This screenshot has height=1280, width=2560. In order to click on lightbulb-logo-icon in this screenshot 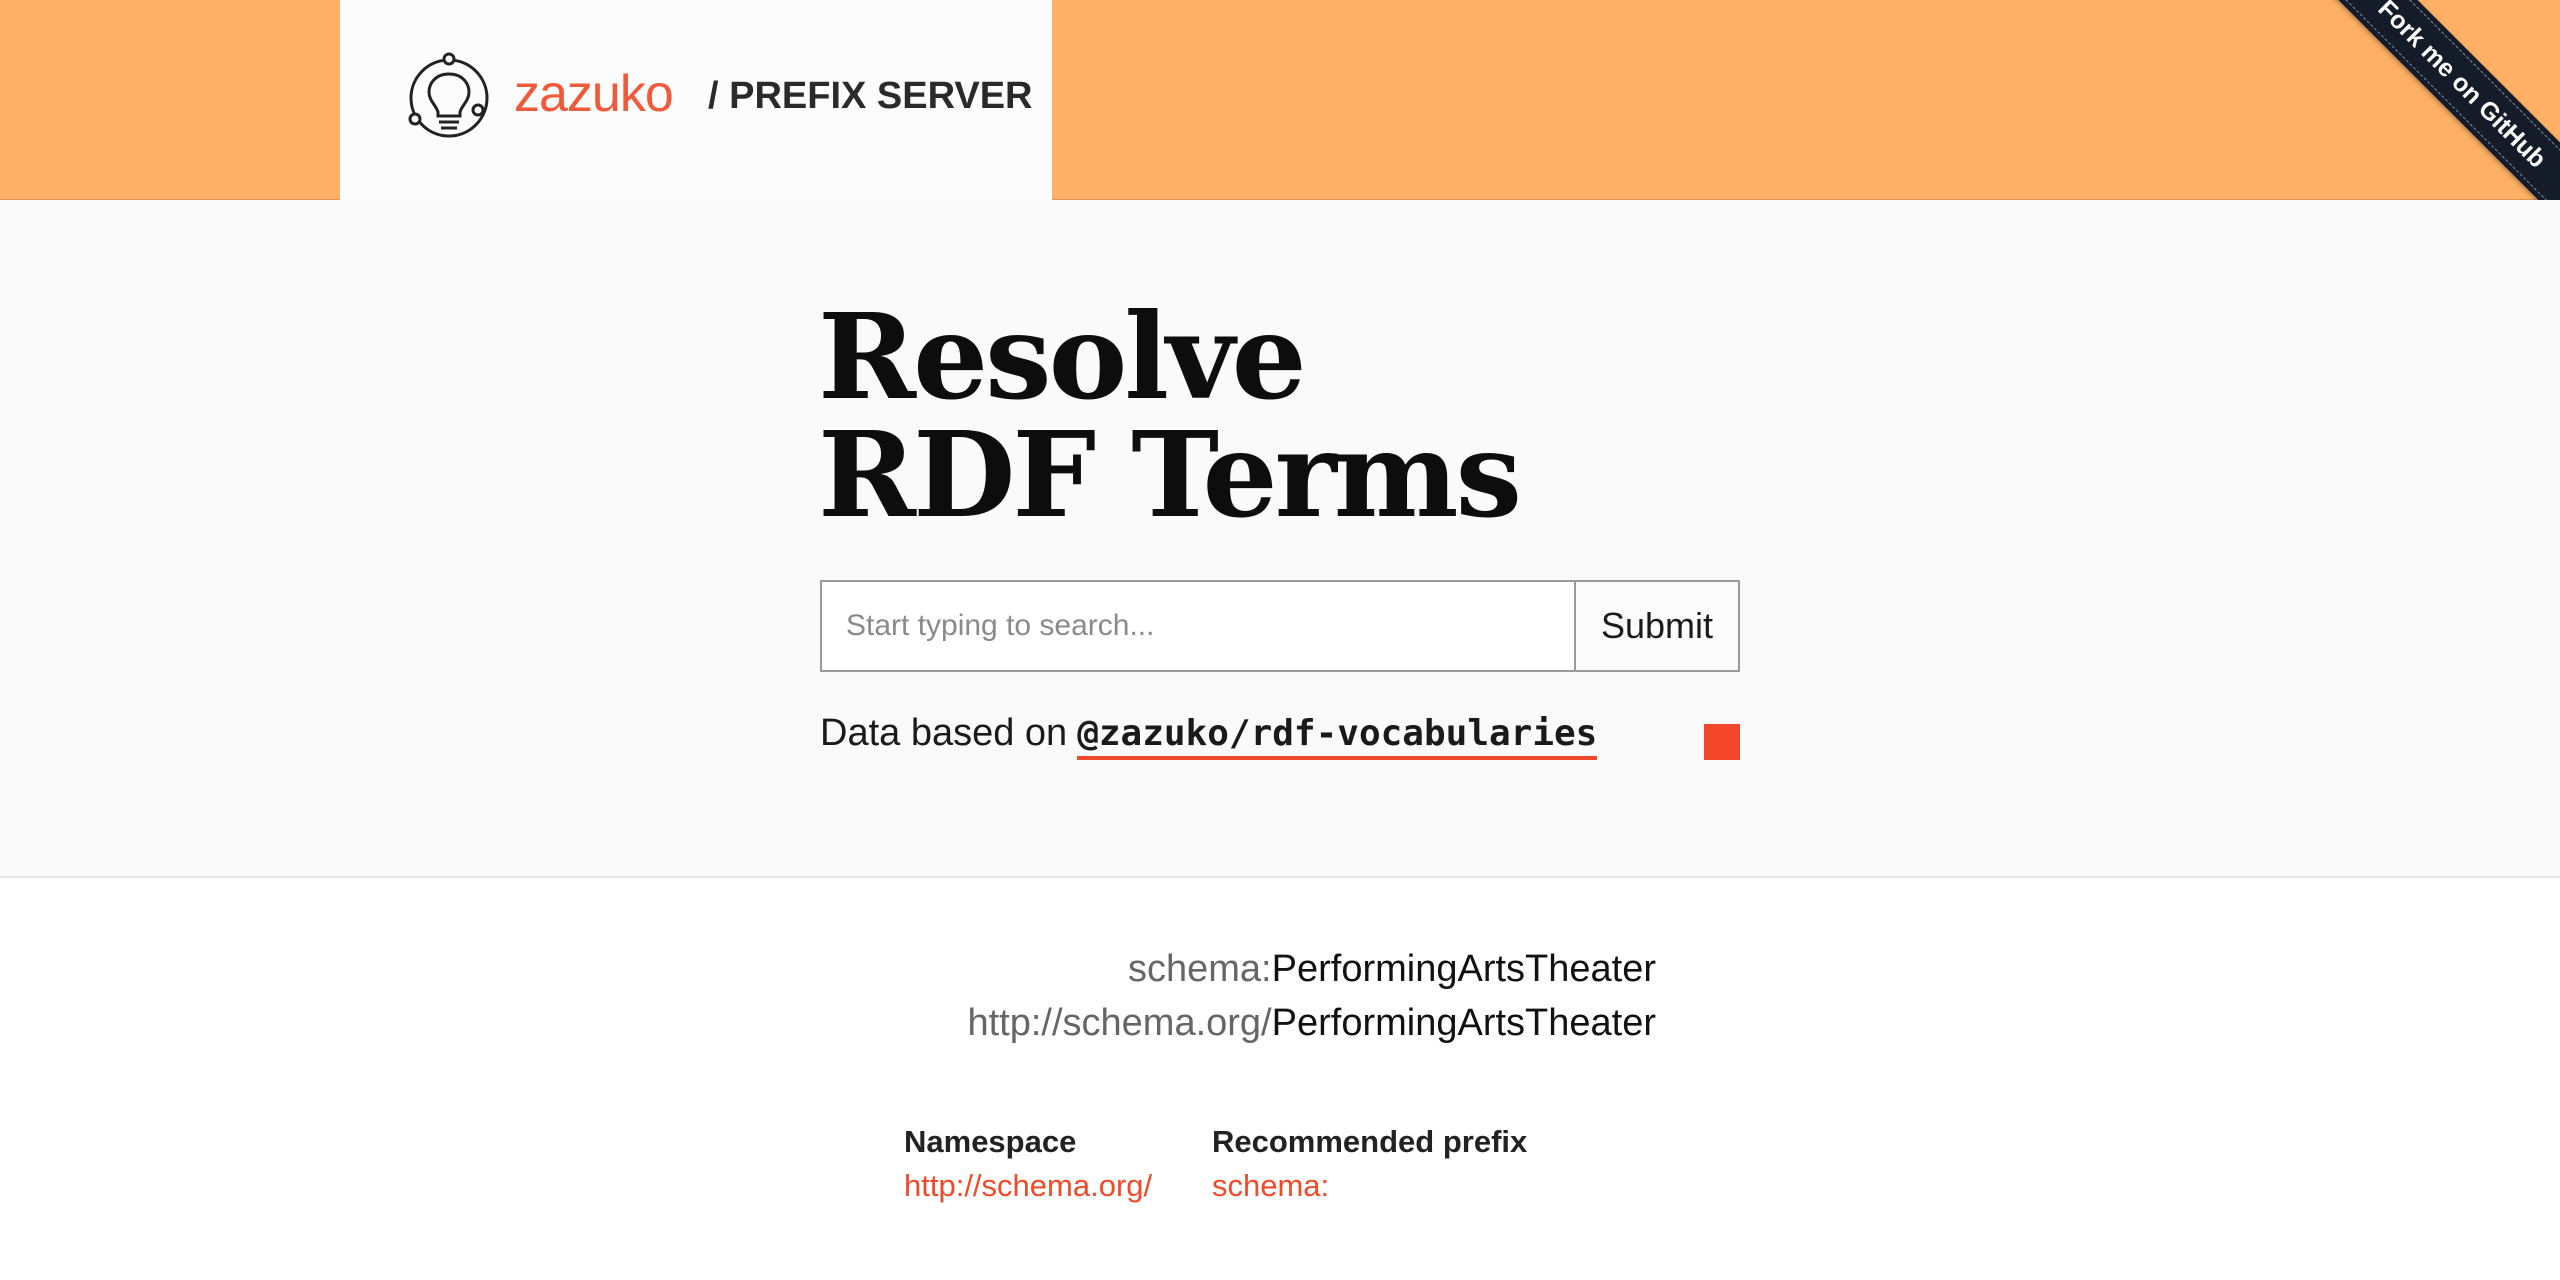, I will do `click(449, 98)`.